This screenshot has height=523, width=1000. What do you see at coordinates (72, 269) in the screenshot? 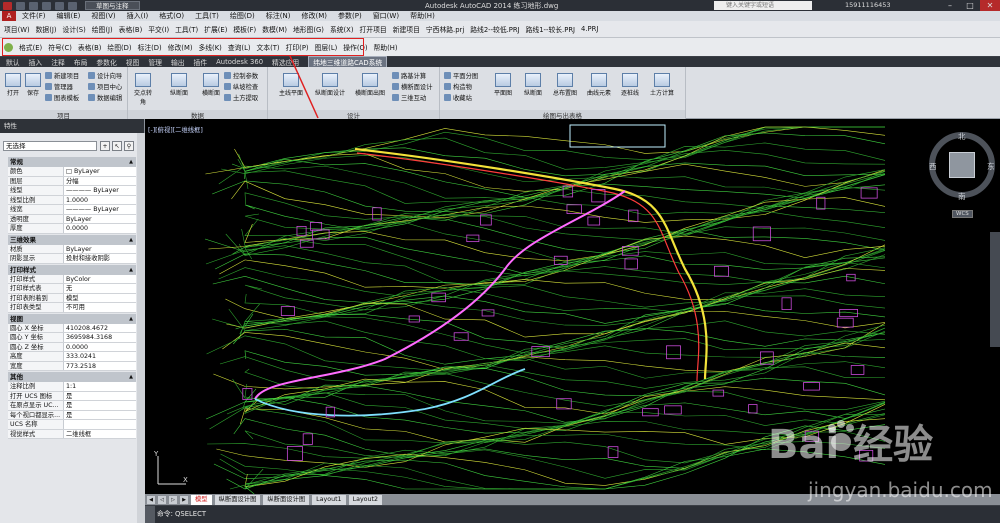
I see `property-section: 打印样式` at bounding box center [72, 269].